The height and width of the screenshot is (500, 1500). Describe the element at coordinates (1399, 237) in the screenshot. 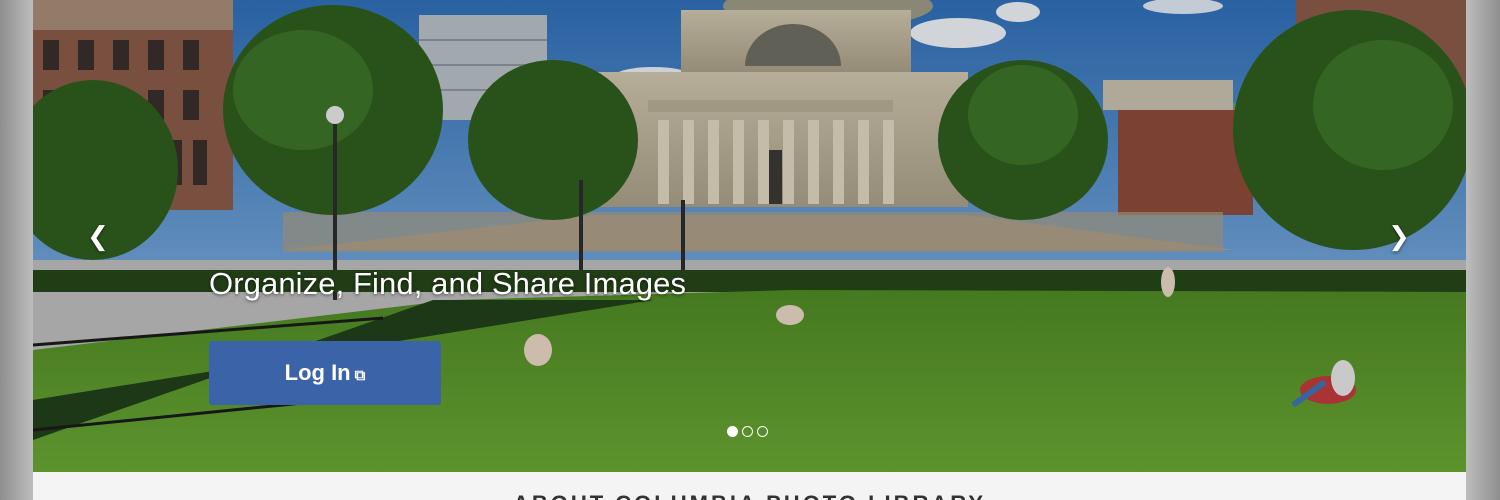

I see `carousel-next-icon: ❯` at that location.